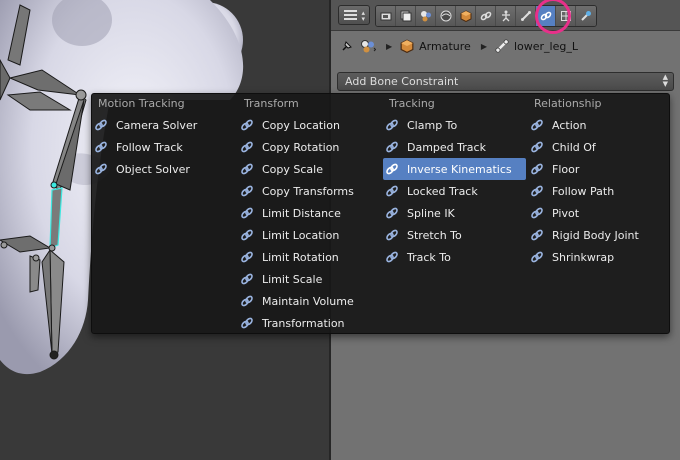 The width and height of the screenshot is (680, 460). Describe the element at coordinates (505, 398) in the screenshot. I see `properties-panel-area` at that location.